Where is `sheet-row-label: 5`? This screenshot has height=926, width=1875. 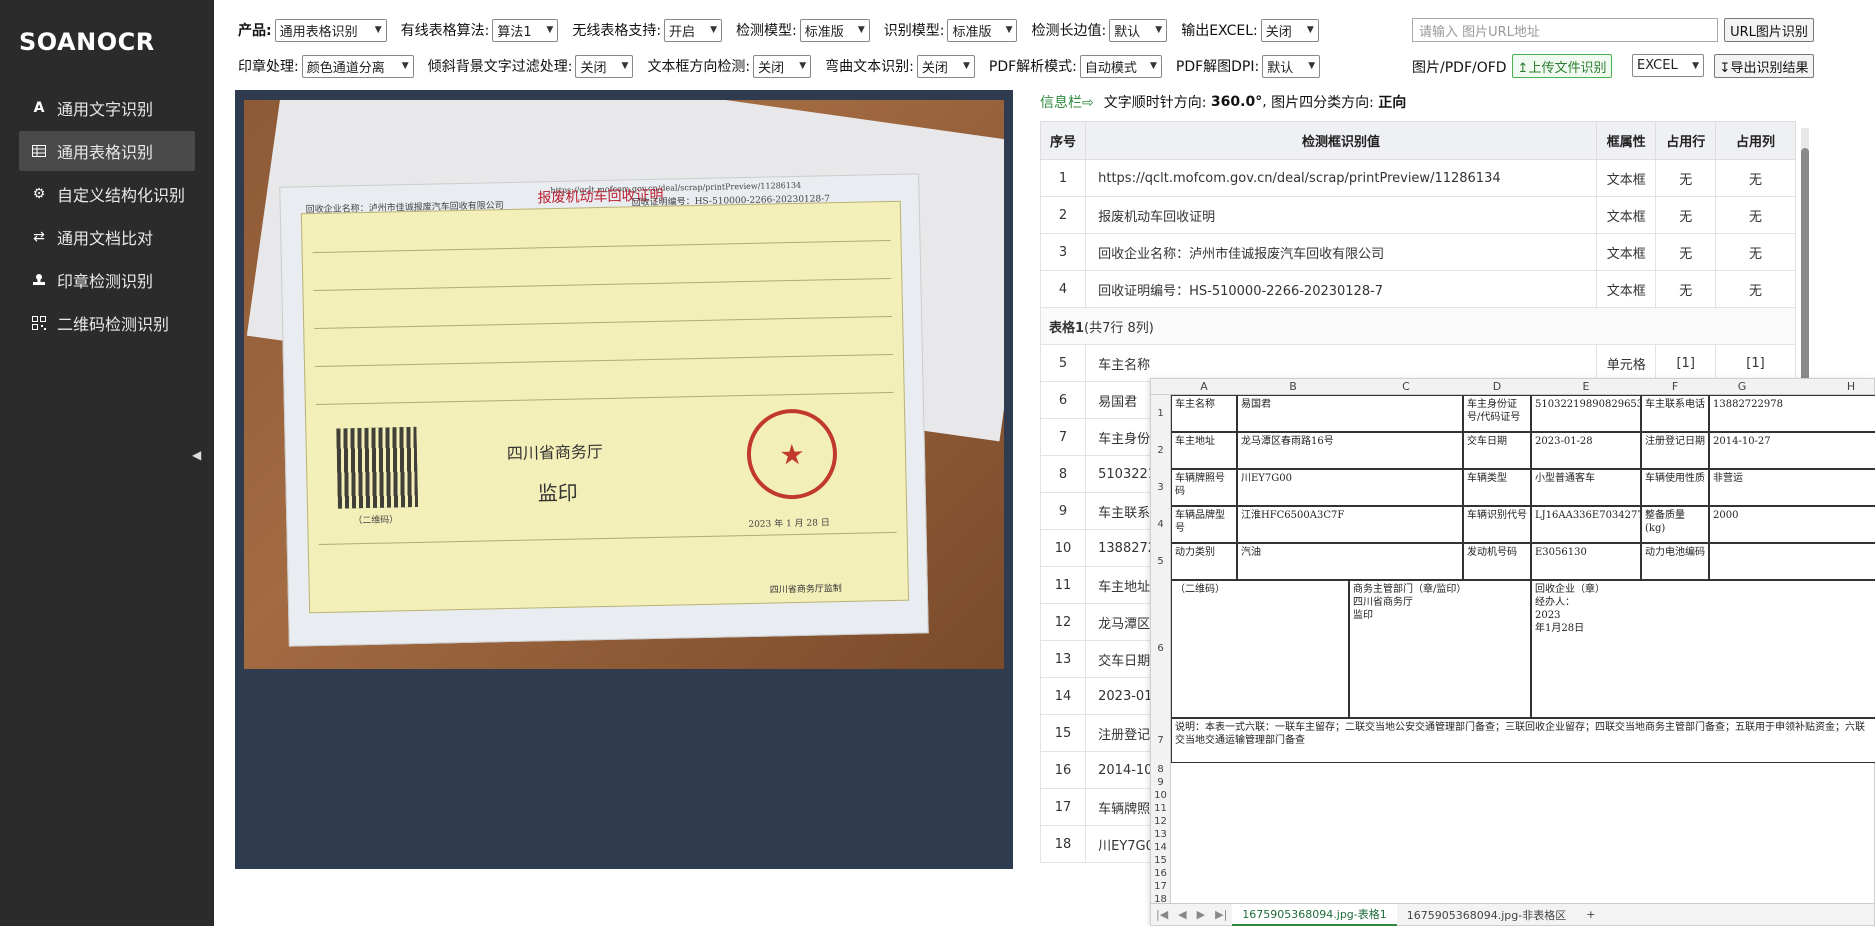
sheet-row-label: 5 is located at coordinates (1161, 561).